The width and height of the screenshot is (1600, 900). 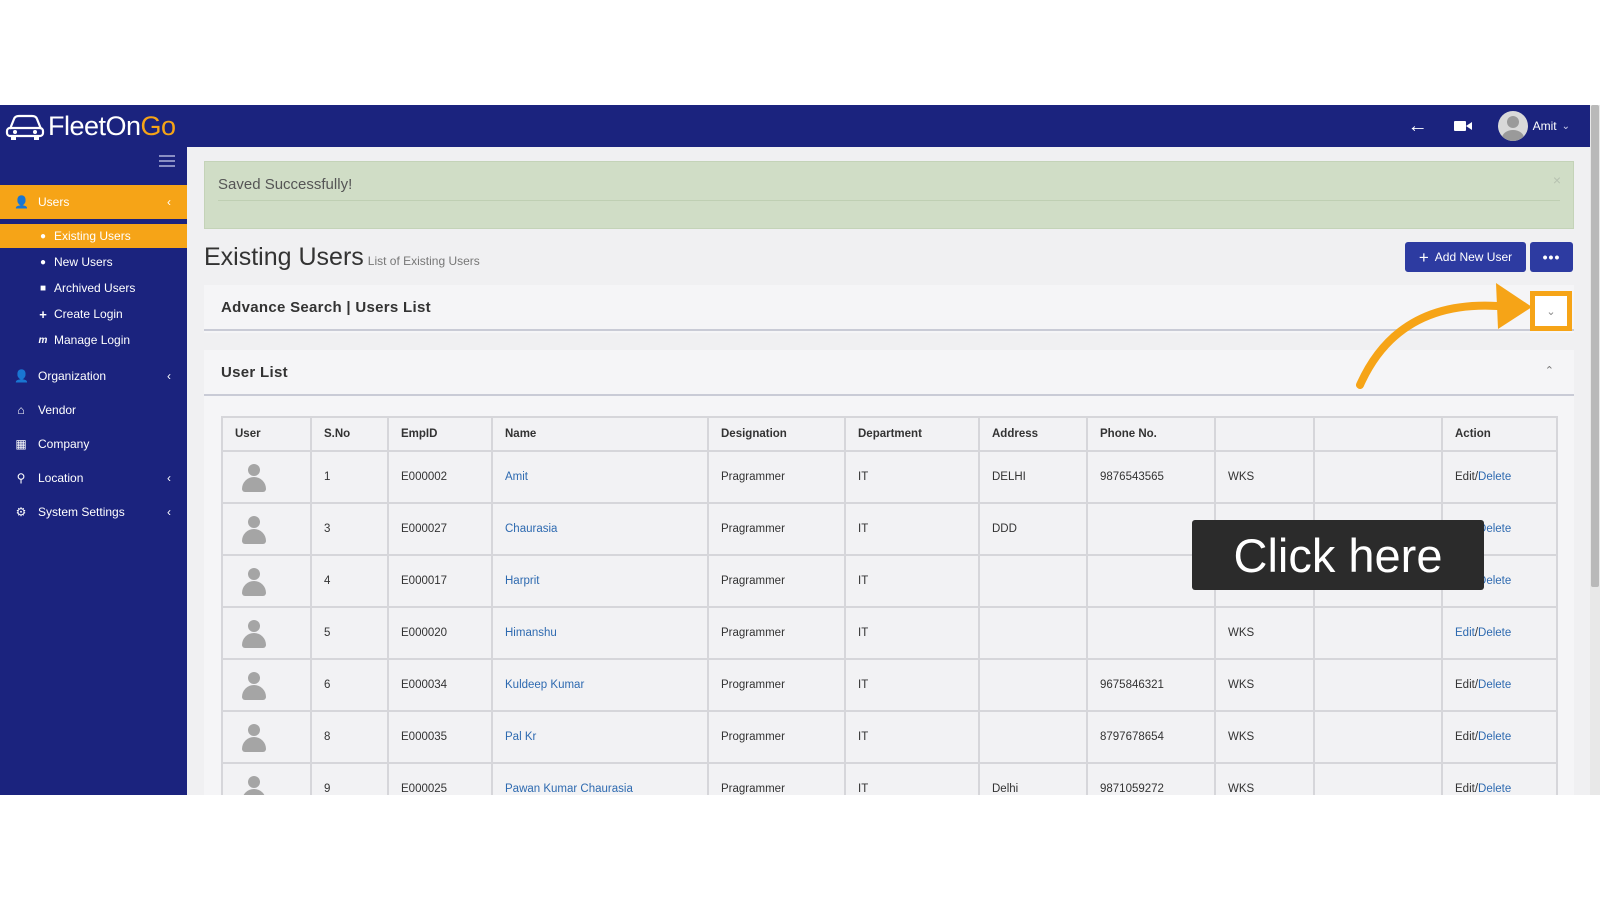 What do you see at coordinates (440, 633) in the screenshot?
I see `empid-cell: E000020` at bounding box center [440, 633].